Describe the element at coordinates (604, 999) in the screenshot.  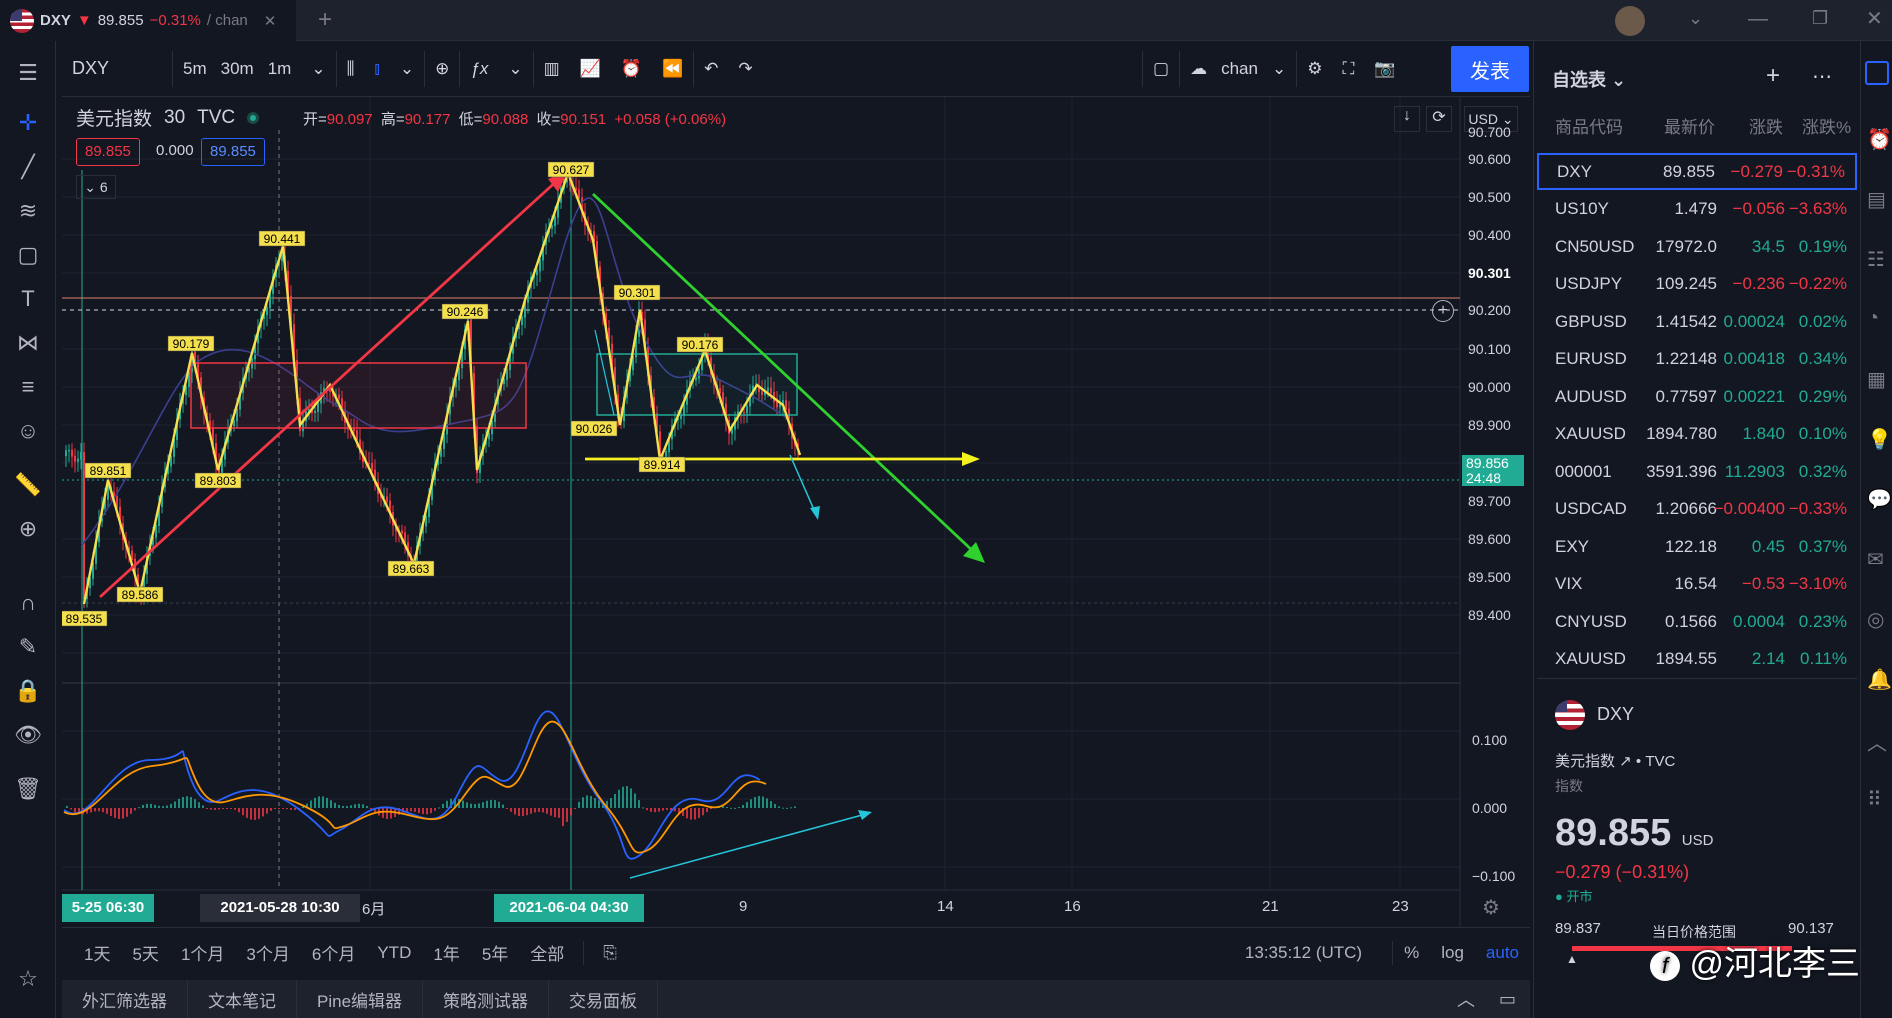
I see `tab-trading-panel: 交易面板` at that location.